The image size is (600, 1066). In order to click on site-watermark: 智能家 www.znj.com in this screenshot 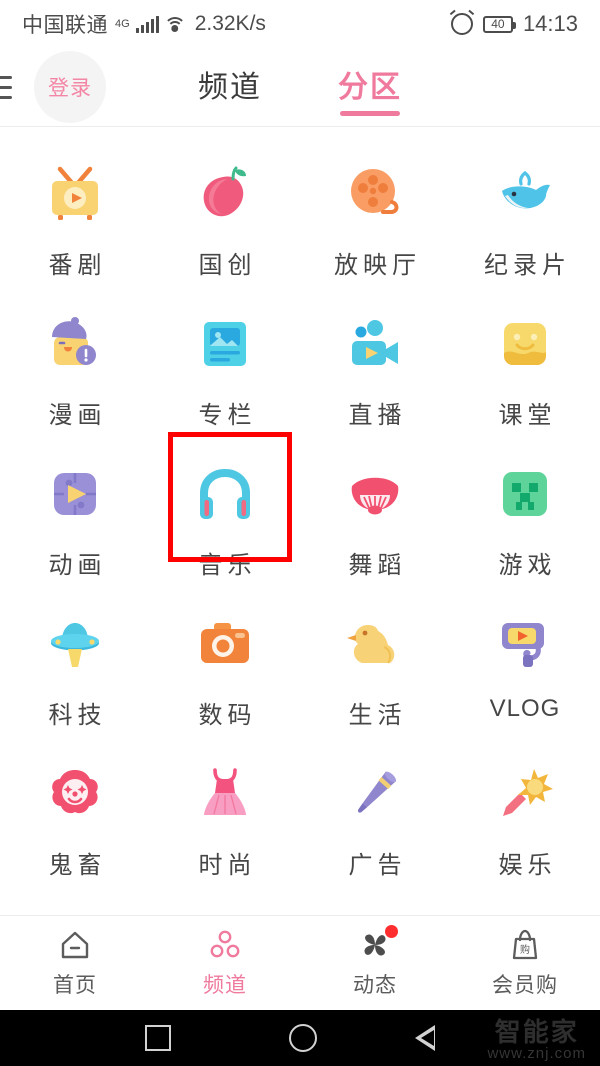, I will do `click(536, 1039)`.